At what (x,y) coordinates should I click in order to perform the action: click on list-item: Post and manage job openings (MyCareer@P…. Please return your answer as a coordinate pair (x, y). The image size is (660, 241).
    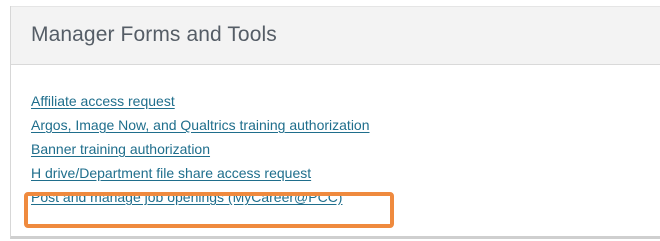
    Looking at the image, I should click on (200, 197).